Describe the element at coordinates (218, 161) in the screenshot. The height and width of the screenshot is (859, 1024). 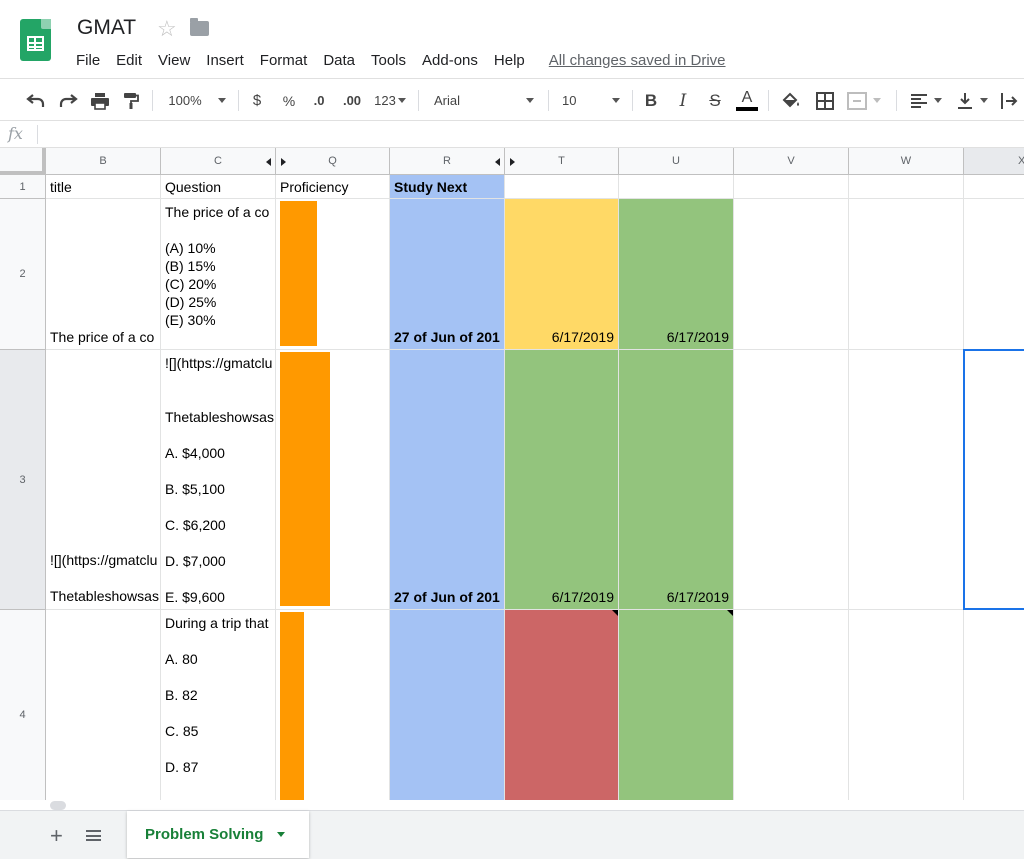
I see `column-header-c: C` at that location.